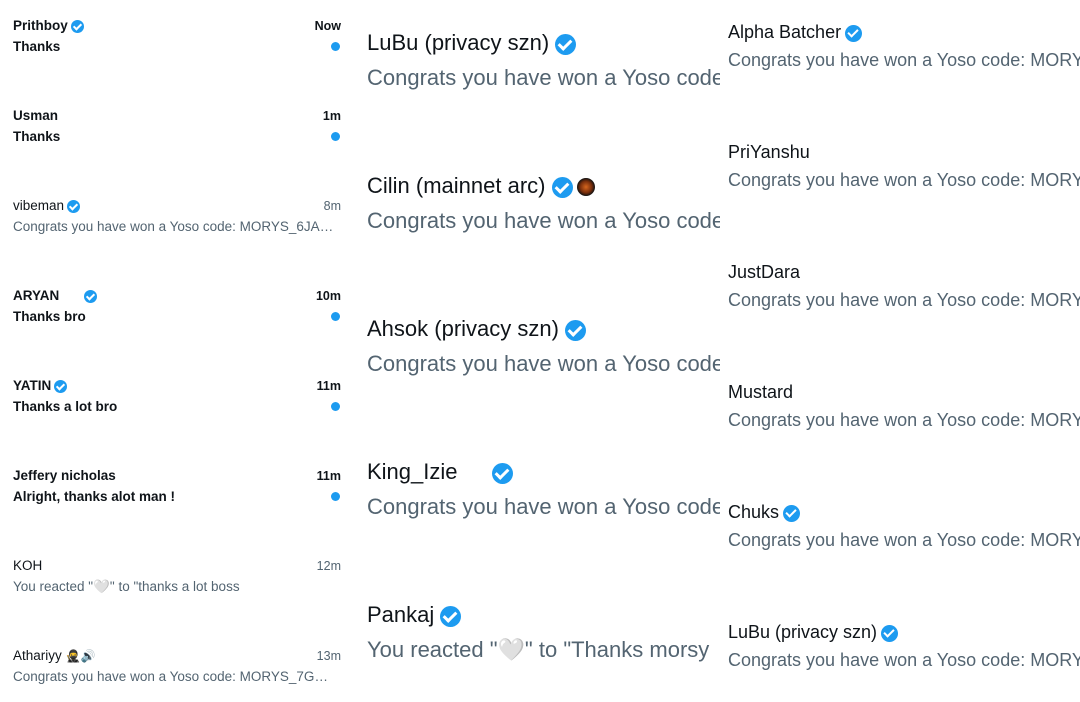  I want to click on conversation-time: 8m, so click(332, 206).